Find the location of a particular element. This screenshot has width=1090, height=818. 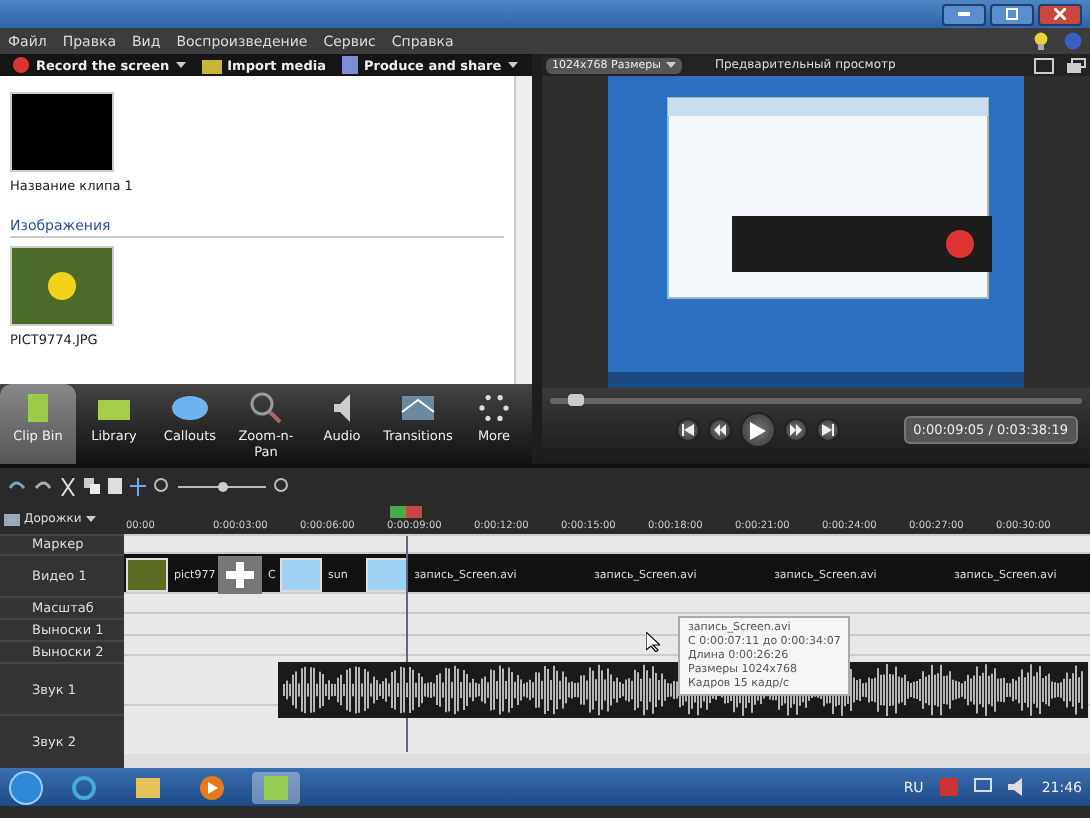

volume-icon is located at coordinates (1016, 787).